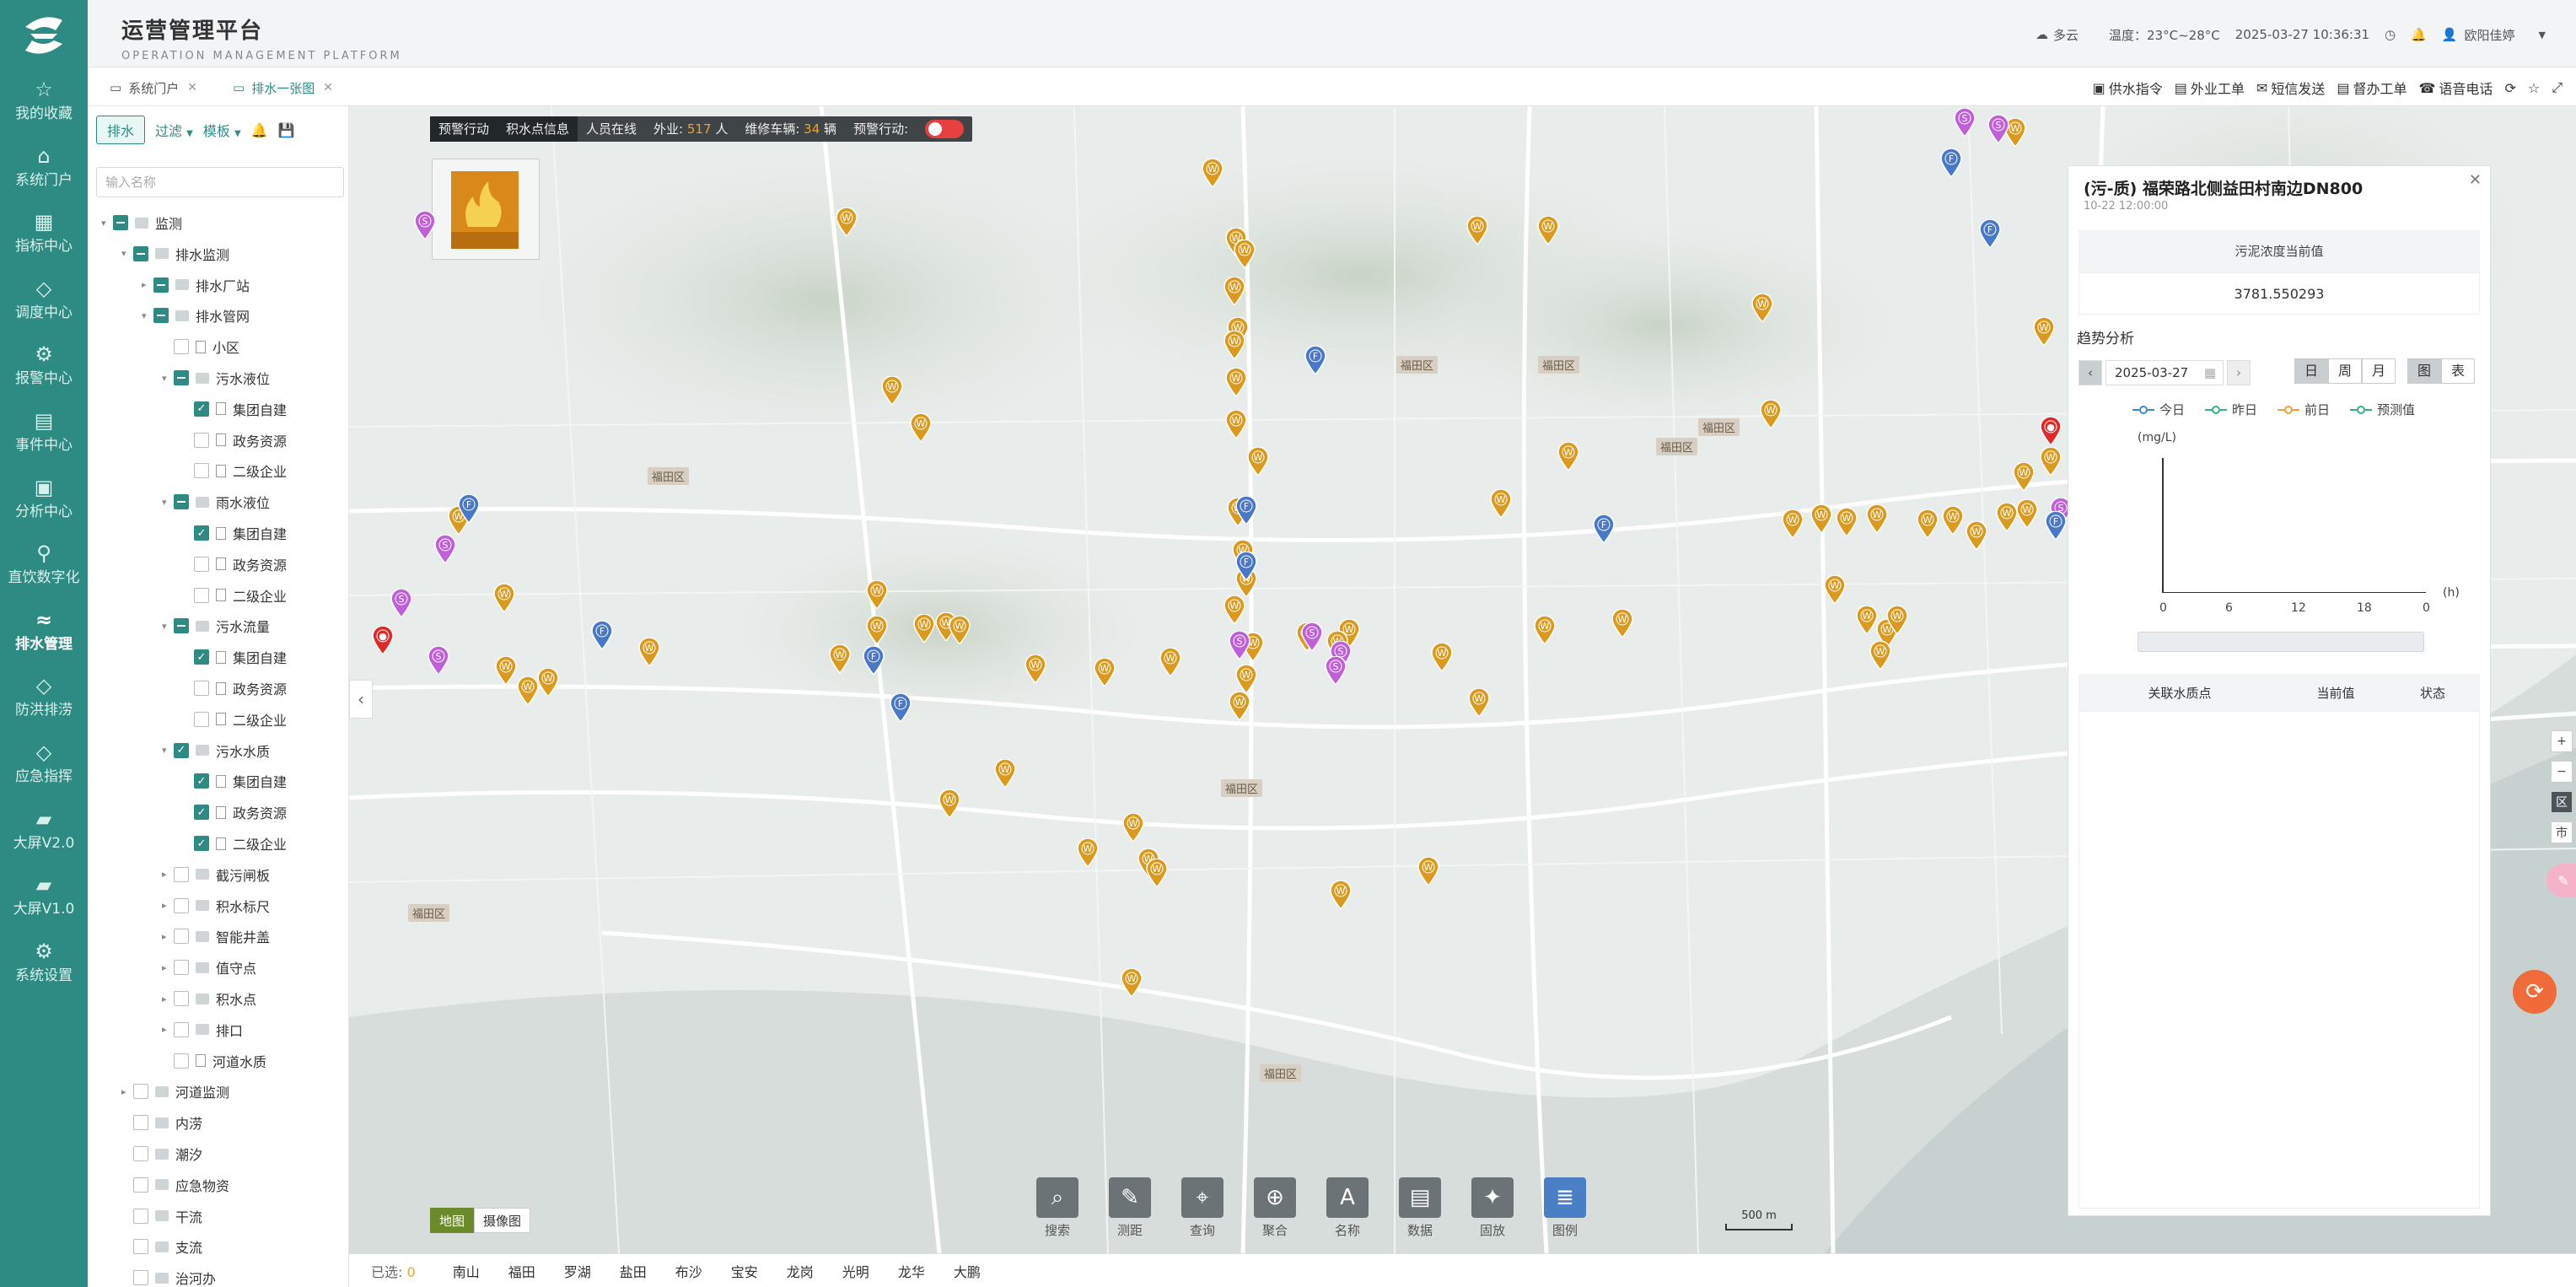  Describe the element at coordinates (2562, 832) in the screenshot. I see `city-button: 市` at that location.